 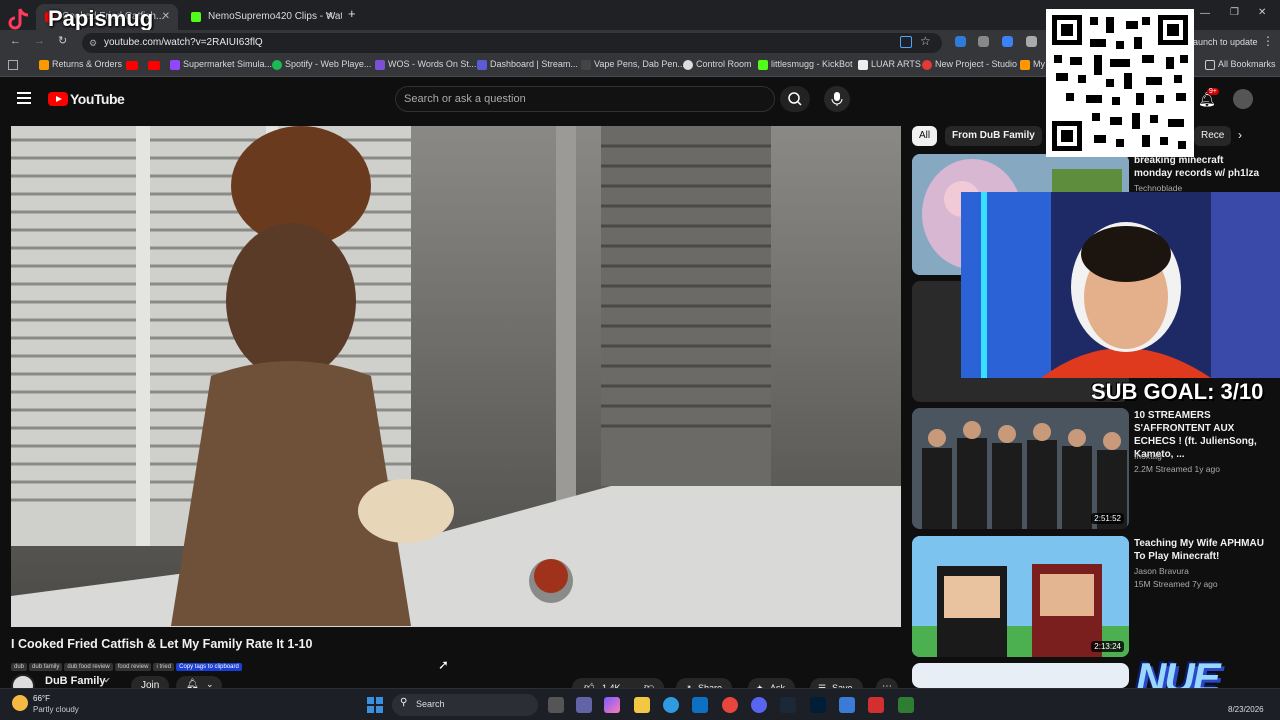 What do you see at coordinates (1213, 136) in the screenshot?
I see `chip-recent: Rece` at bounding box center [1213, 136].